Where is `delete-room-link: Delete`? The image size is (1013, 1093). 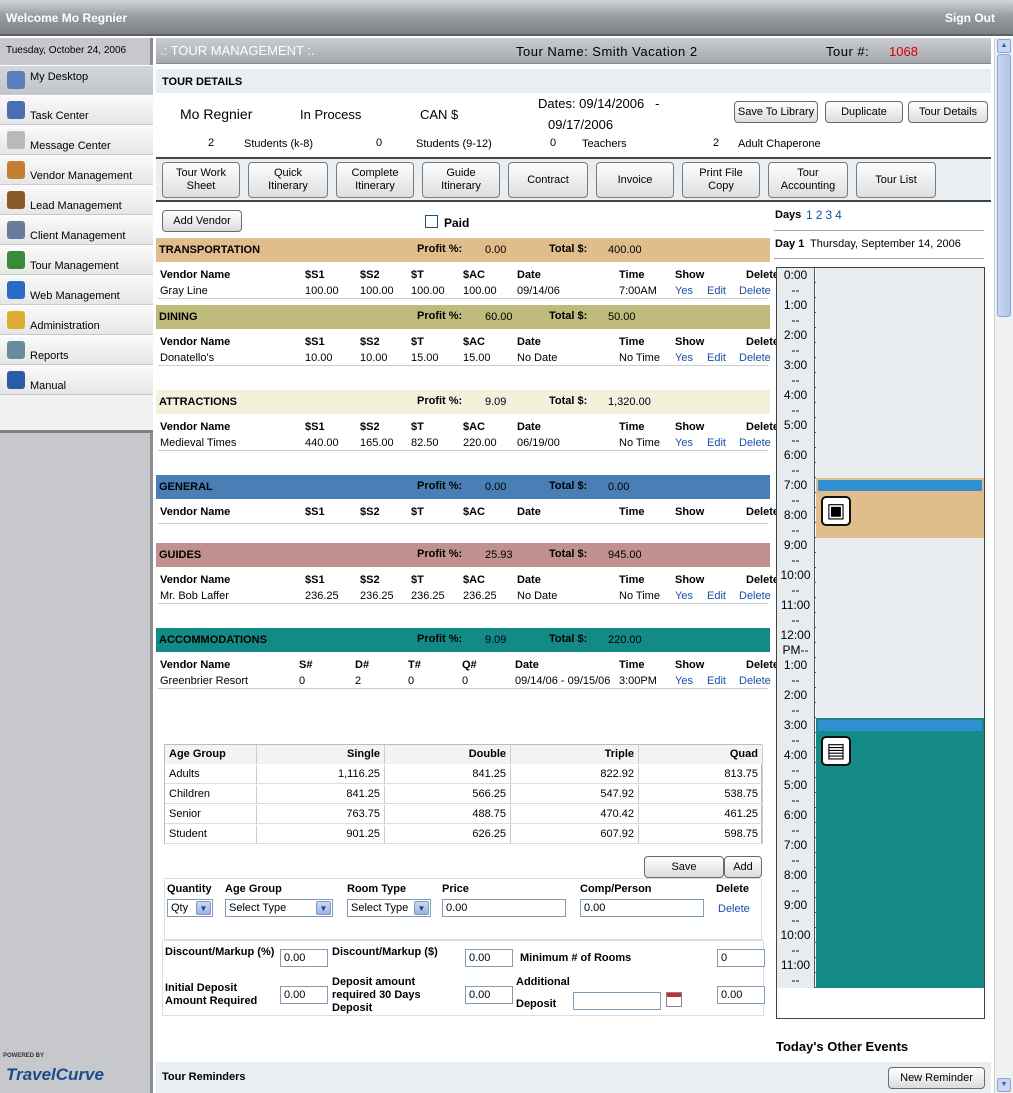 delete-room-link: Delete is located at coordinates (734, 909).